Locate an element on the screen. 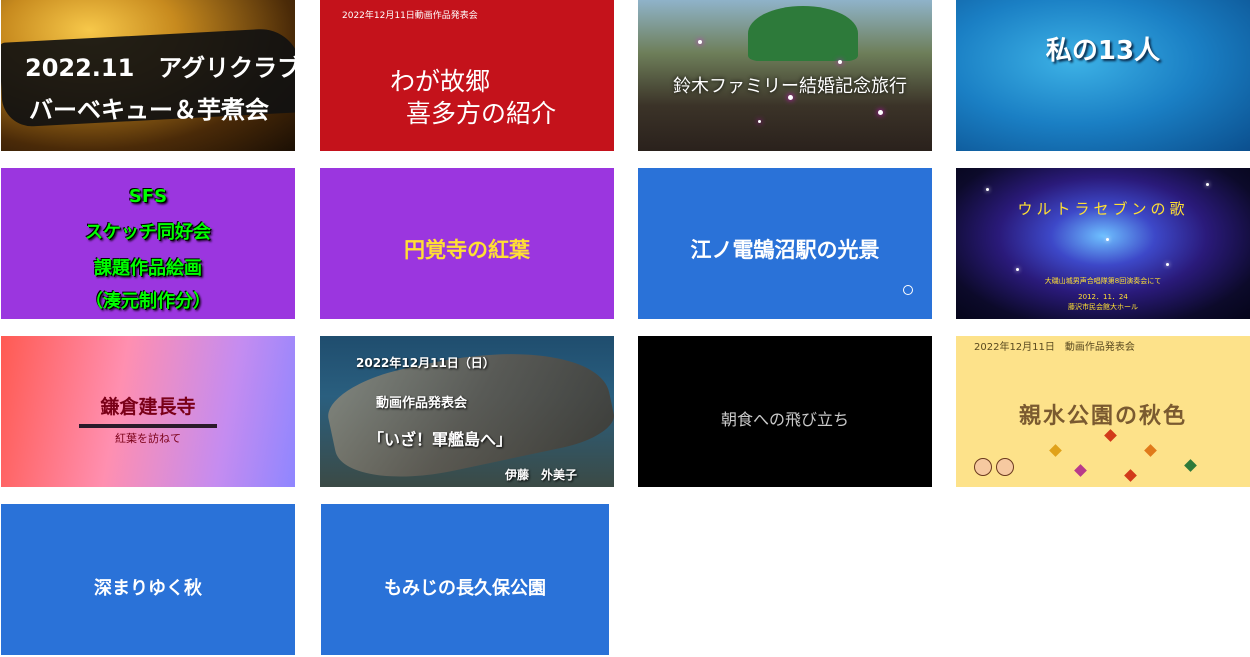 The height and width of the screenshot is (657, 1250). children-illustration is located at coordinates (995, 466).